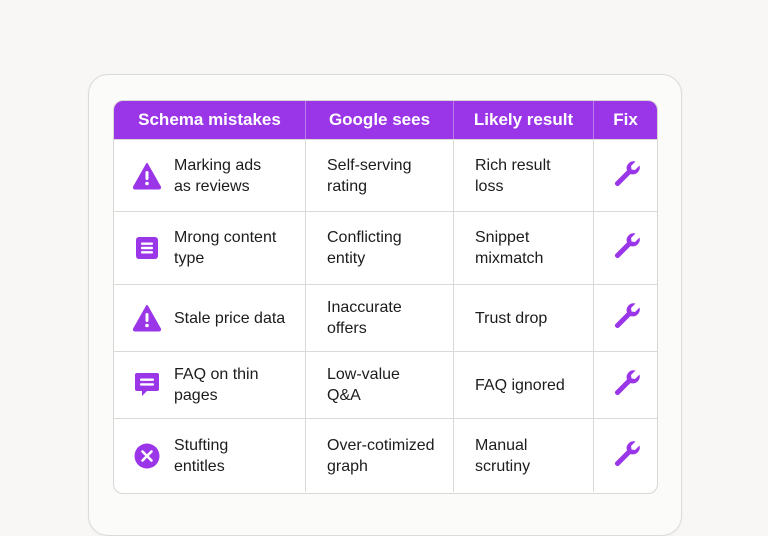 The image size is (768, 536). What do you see at coordinates (210, 120) in the screenshot?
I see `header-schema-mistakes: Schema mistakes` at bounding box center [210, 120].